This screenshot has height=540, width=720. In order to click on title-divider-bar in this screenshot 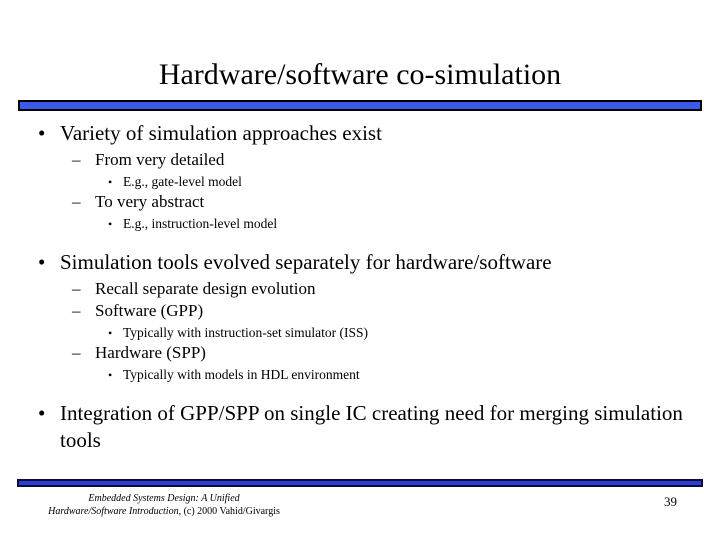, I will do `click(360, 105)`.